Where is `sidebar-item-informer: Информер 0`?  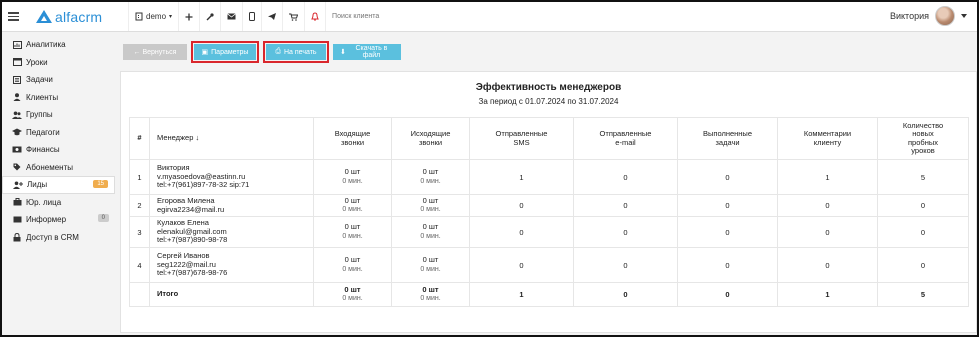 sidebar-item-informer: Информер 0 is located at coordinates (58, 220).